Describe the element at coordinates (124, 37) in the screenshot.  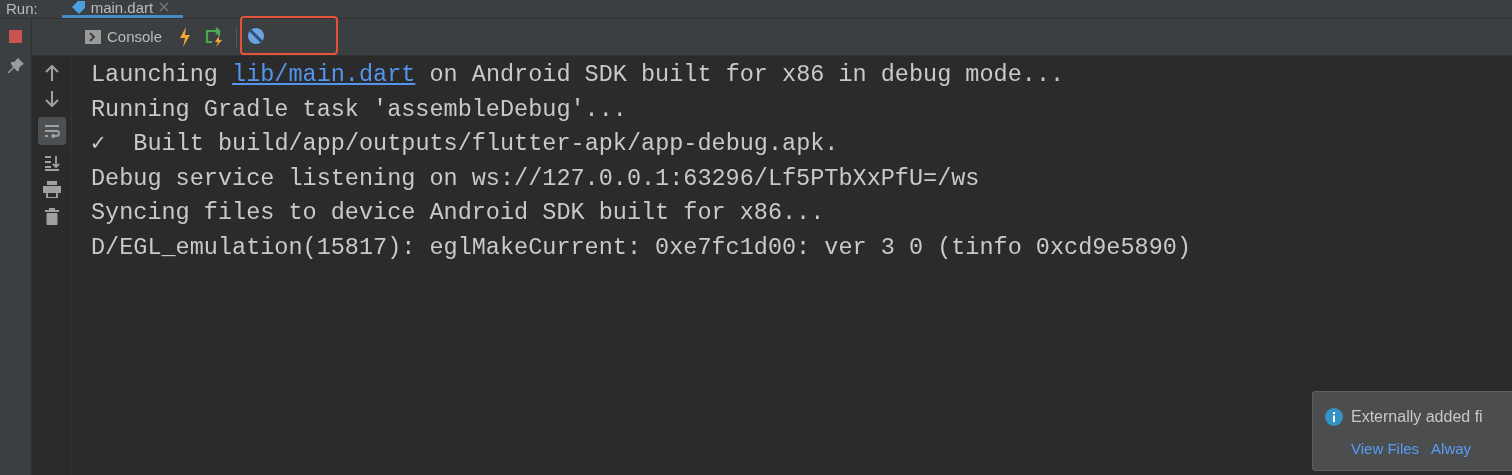
I see `console-tab: Console` at that location.